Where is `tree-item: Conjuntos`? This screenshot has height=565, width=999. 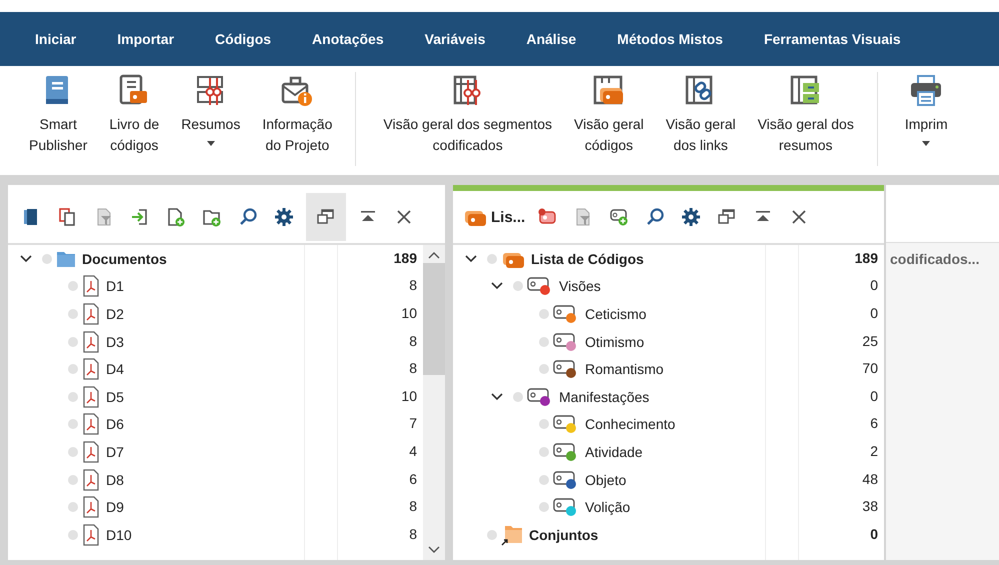 tree-item: Conjuntos is located at coordinates (563, 534).